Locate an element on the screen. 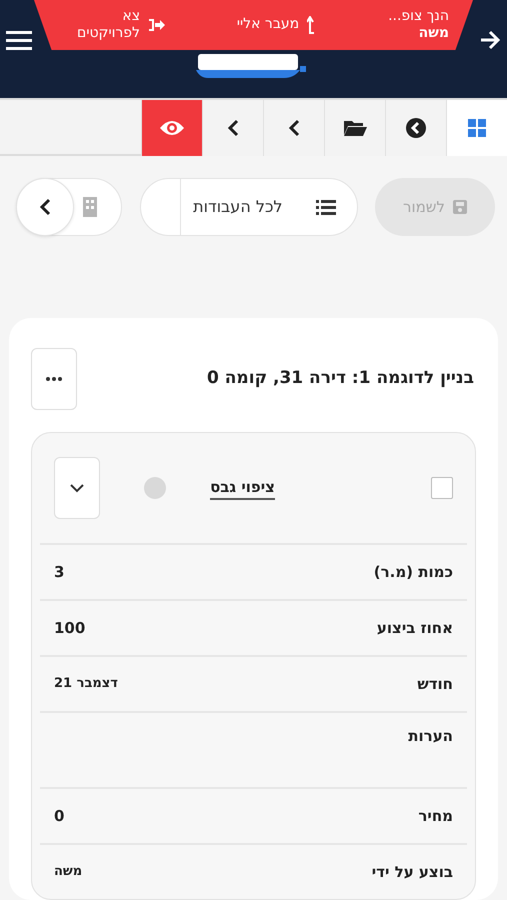  menu-icon is located at coordinates (19, 39).